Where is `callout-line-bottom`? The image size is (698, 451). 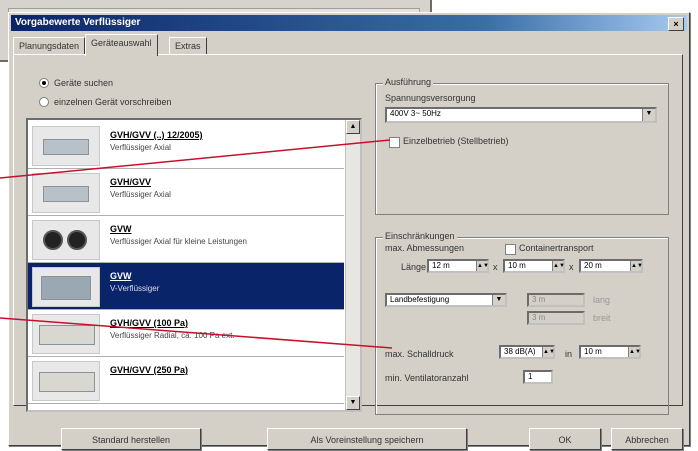 callout-line-bottom is located at coordinates (196, 333).